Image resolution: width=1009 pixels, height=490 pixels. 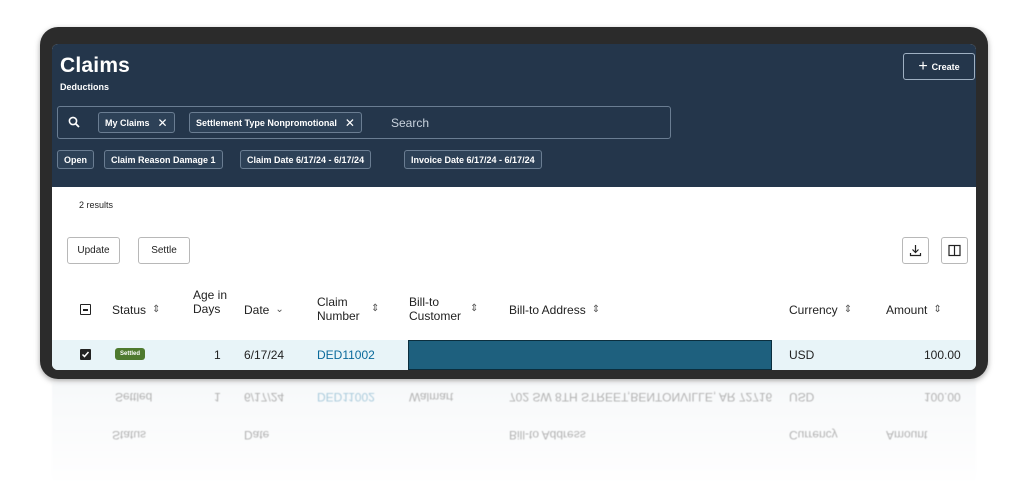 I want to click on filter-chip-claim-reason: Claim Reason Damage 1, so click(x=163, y=159).